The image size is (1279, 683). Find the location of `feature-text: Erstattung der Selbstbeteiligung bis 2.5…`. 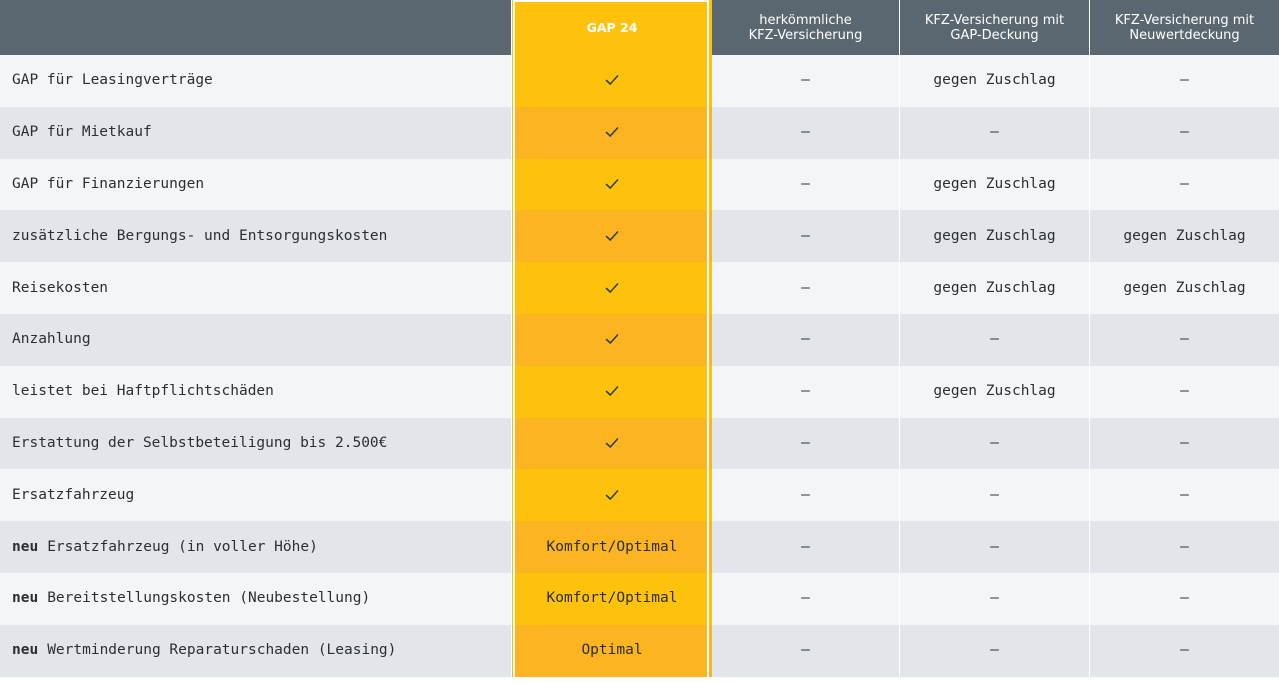

feature-text: Erstattung der Selbstbeteiligung bis 2.5… is located at coordinates (200, 442).